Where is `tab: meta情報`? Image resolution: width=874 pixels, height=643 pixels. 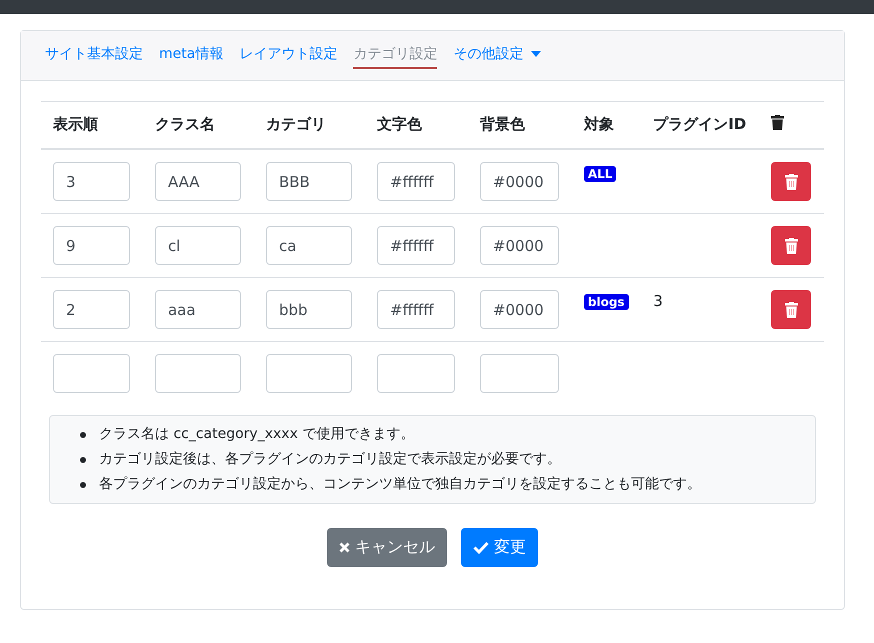
tab: meta情報 is located at coordinates (191, 55).